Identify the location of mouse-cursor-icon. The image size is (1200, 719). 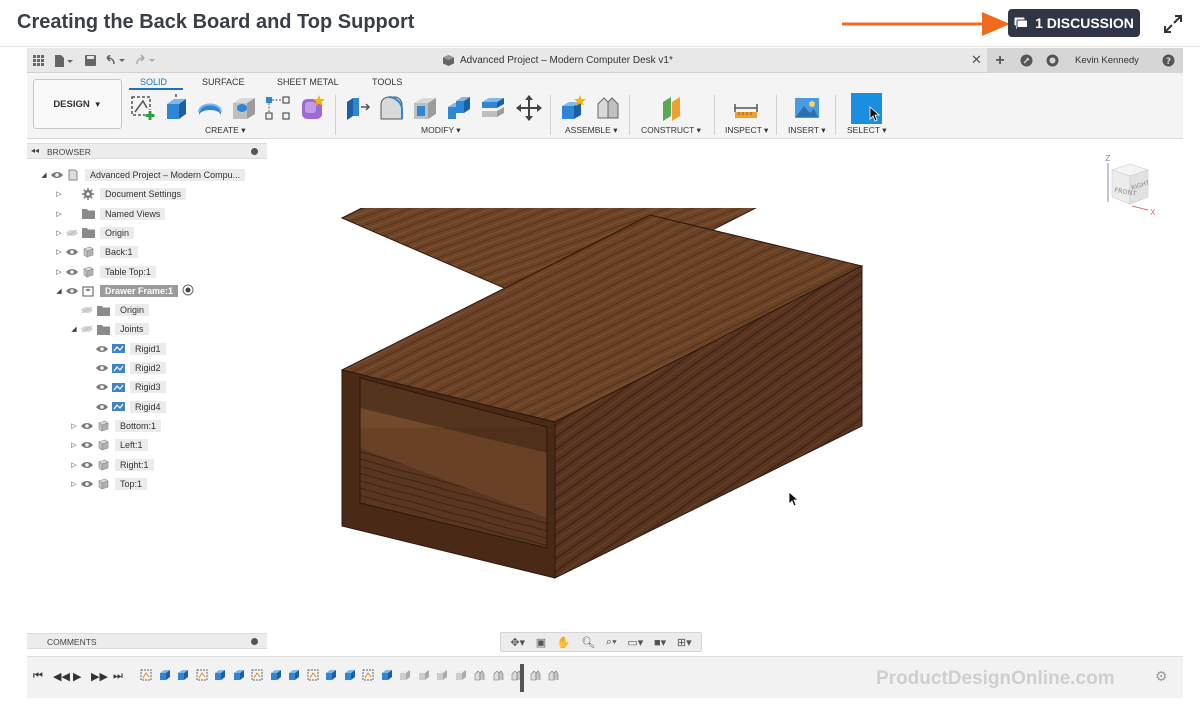
(794, 499).